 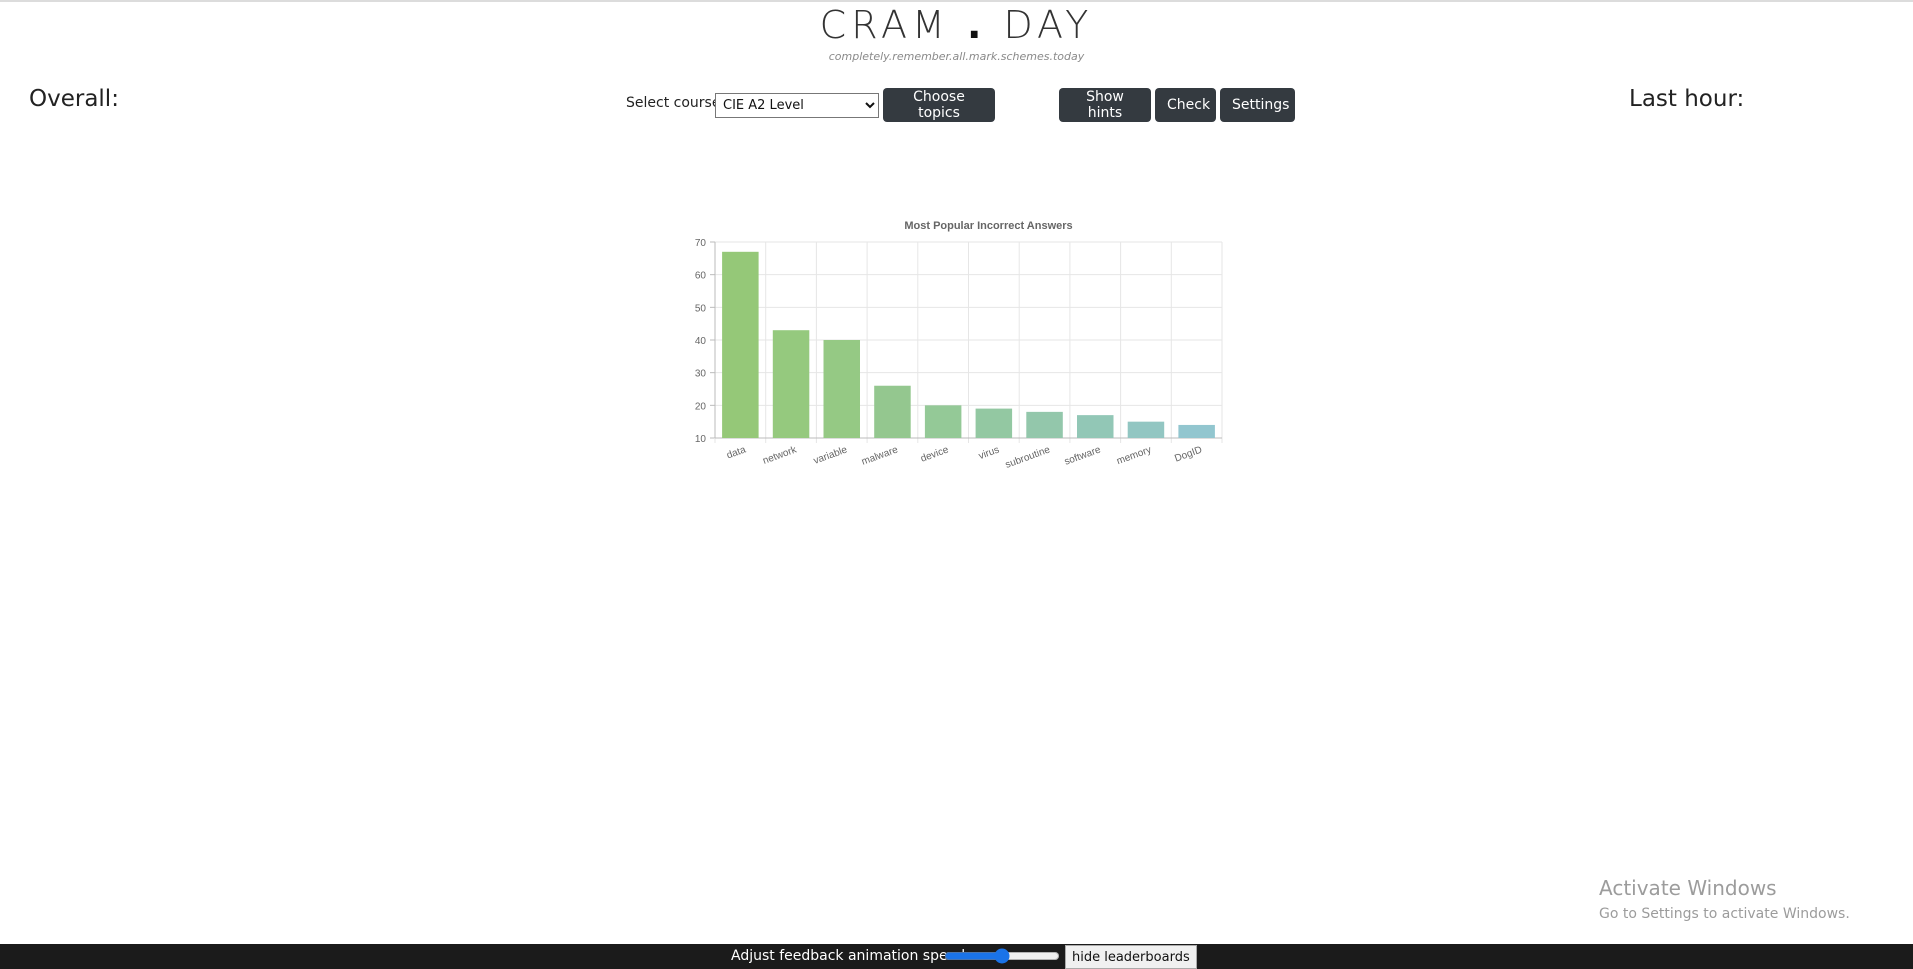 I want to click on x-tick-label: memory, so click(x=1134, y=455).